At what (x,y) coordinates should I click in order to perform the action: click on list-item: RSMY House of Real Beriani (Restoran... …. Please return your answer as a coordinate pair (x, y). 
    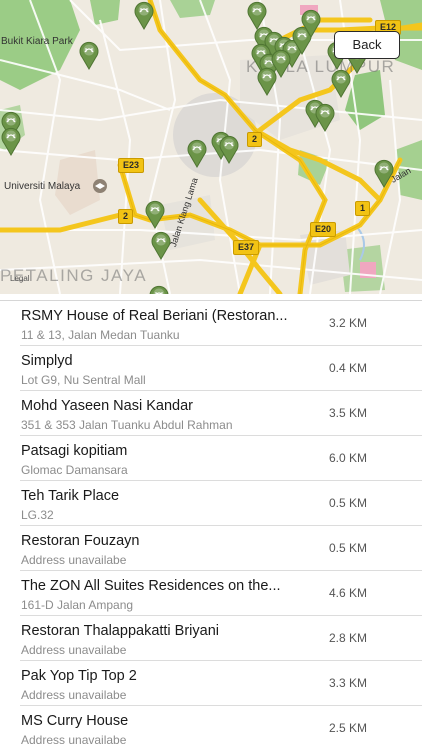
    Looking at the image, I should click on (221, 323).